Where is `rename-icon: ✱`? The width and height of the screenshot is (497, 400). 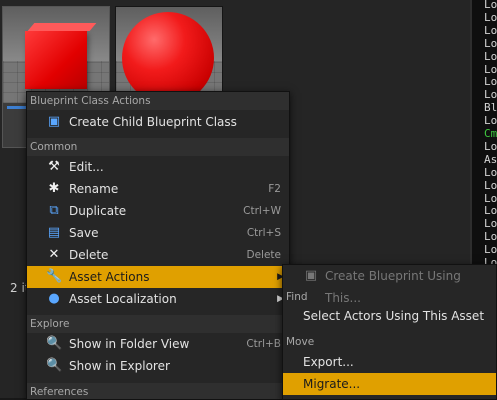 rename-icon: ✱ is located at coordinates (54, 188).